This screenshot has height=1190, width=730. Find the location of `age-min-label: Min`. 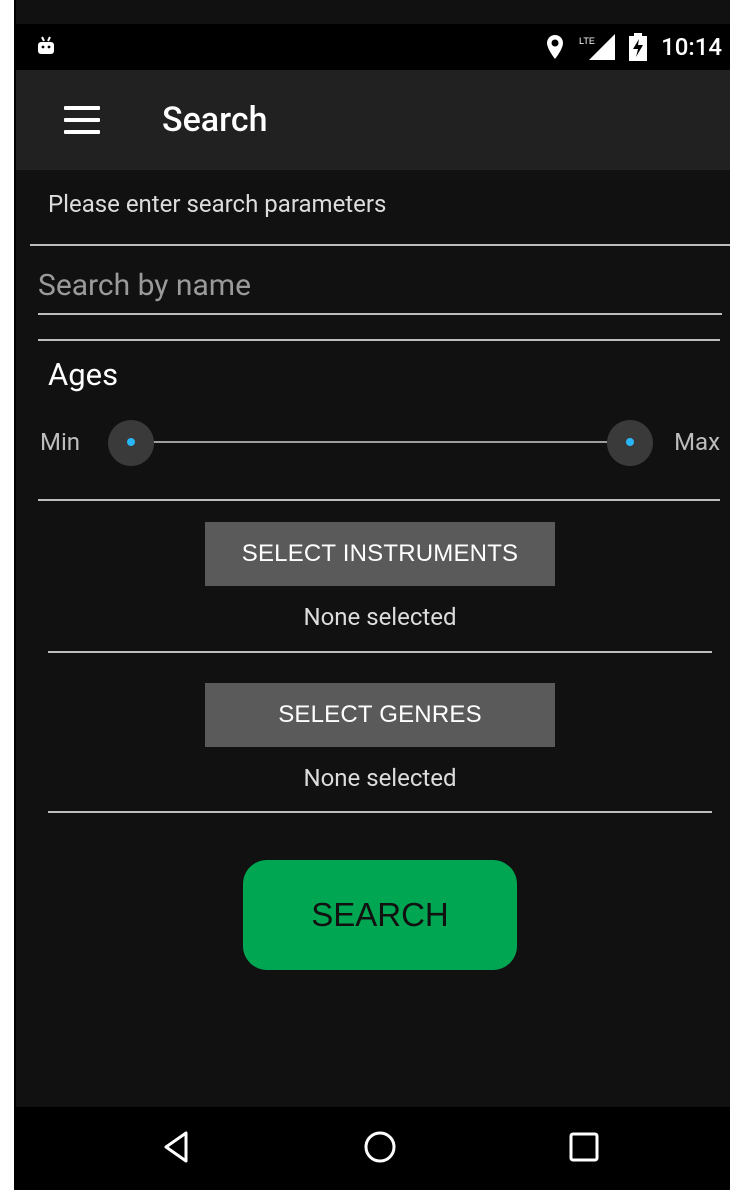

age-min-label: Min is located at coordinates (60, 442).